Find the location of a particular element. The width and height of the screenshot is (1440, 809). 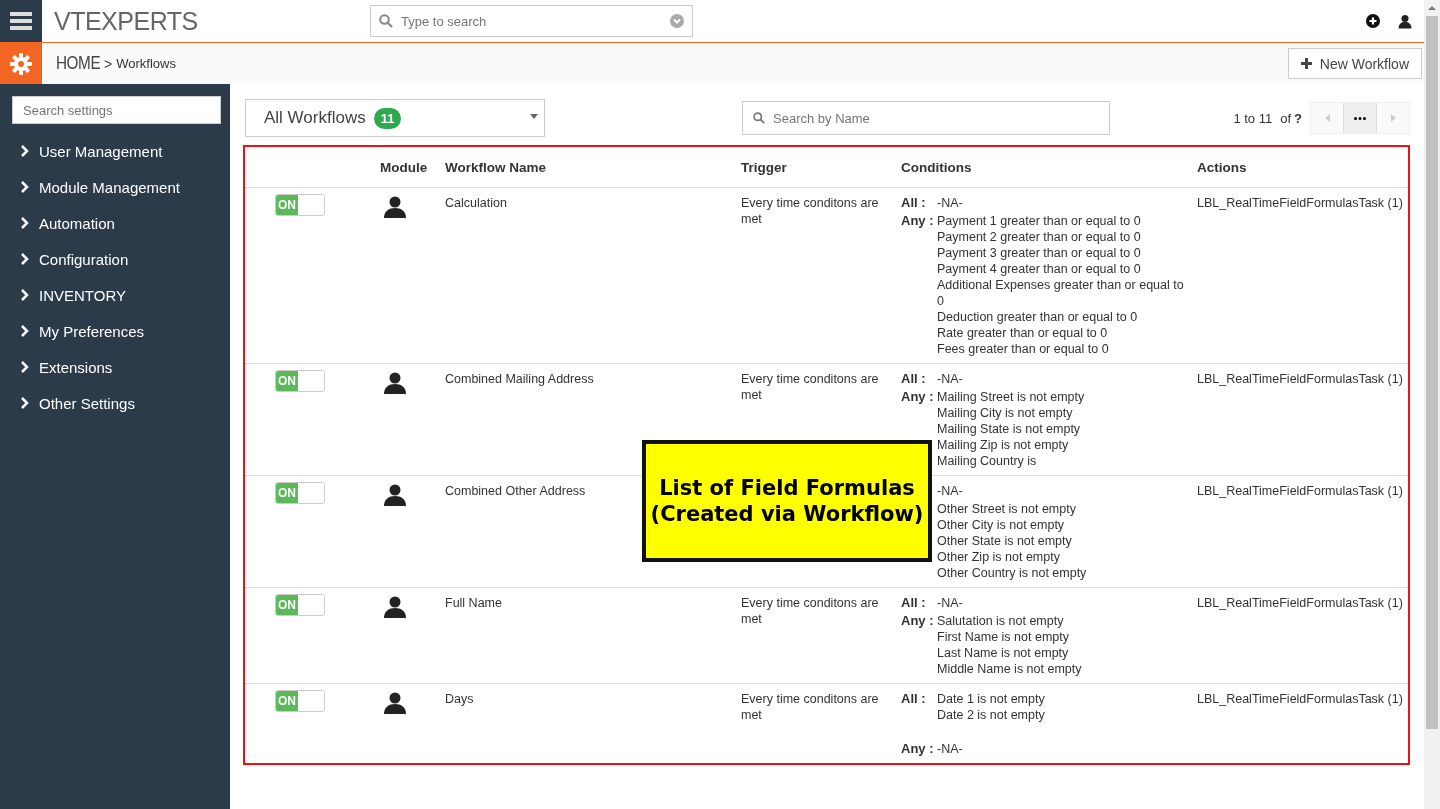

workflow-name: Calculation is located at coordinates (476, 203).